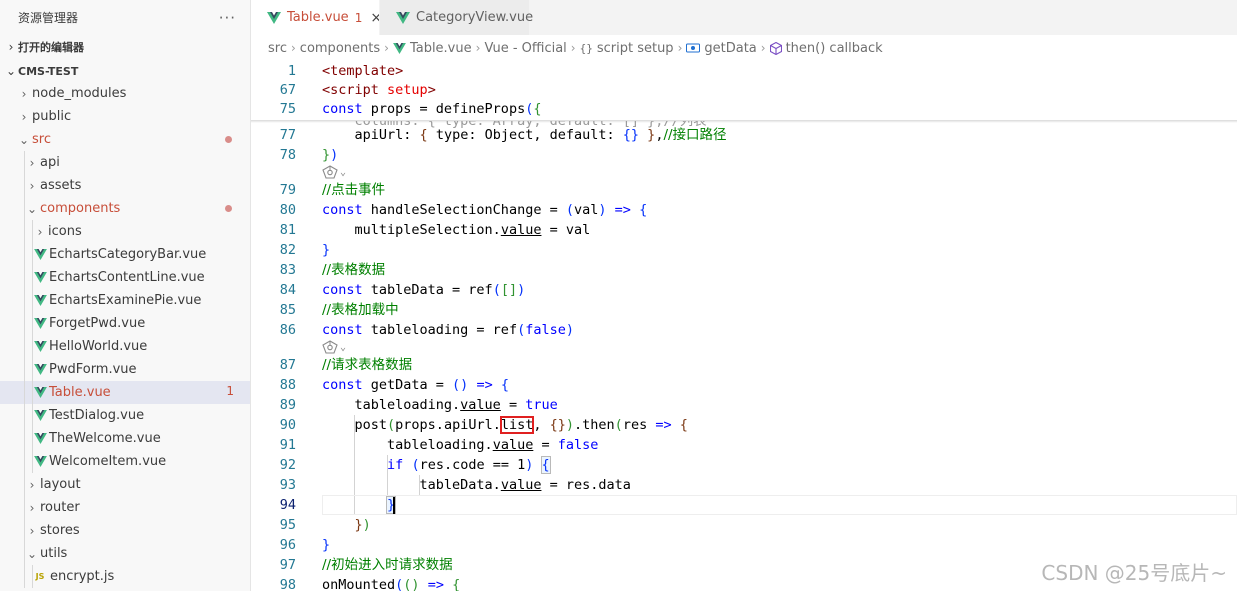 Image resolution: width=1237 pixels, height=591 pixels. What do you see at coordinates (125, 392) in the screenshot?
I see `file-table-vue: Table.vue 1` at bounding box center [125, 392].